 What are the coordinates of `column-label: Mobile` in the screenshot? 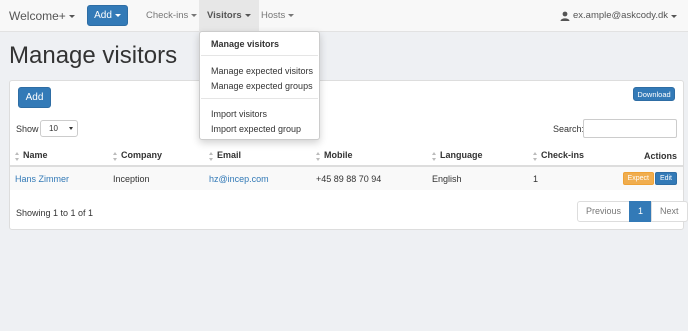 It's located at (338, 155).